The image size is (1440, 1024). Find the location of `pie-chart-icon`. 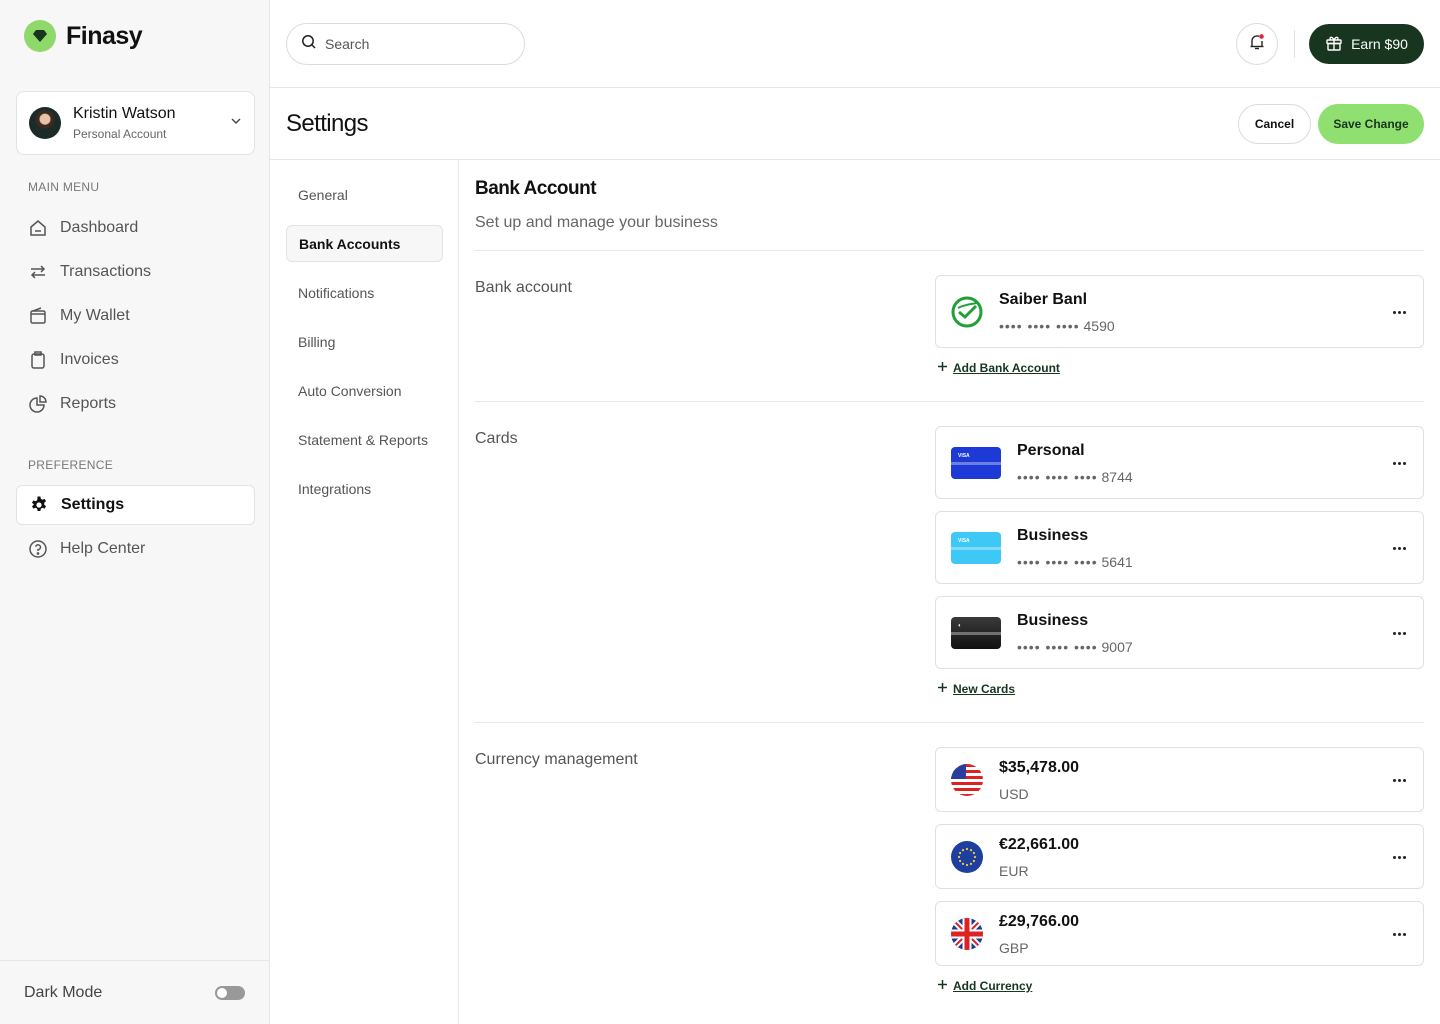

pie-chart-icon is located at coordinates (38, 404).